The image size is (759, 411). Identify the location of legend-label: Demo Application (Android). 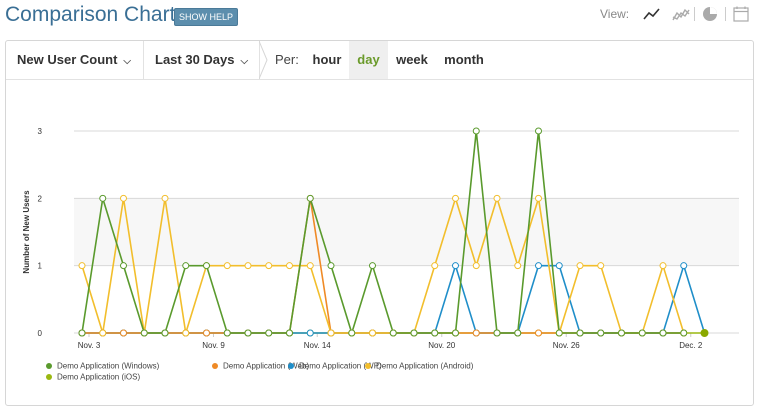
(425, 366).